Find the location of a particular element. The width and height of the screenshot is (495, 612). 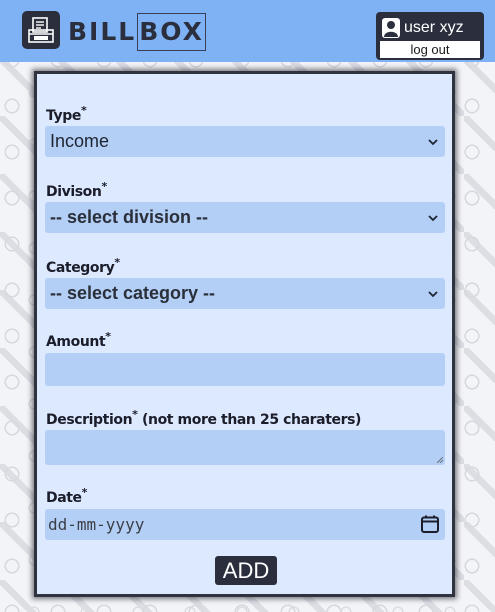

date-input: dd-mm-yyyy is located at coordinates (245, 524).